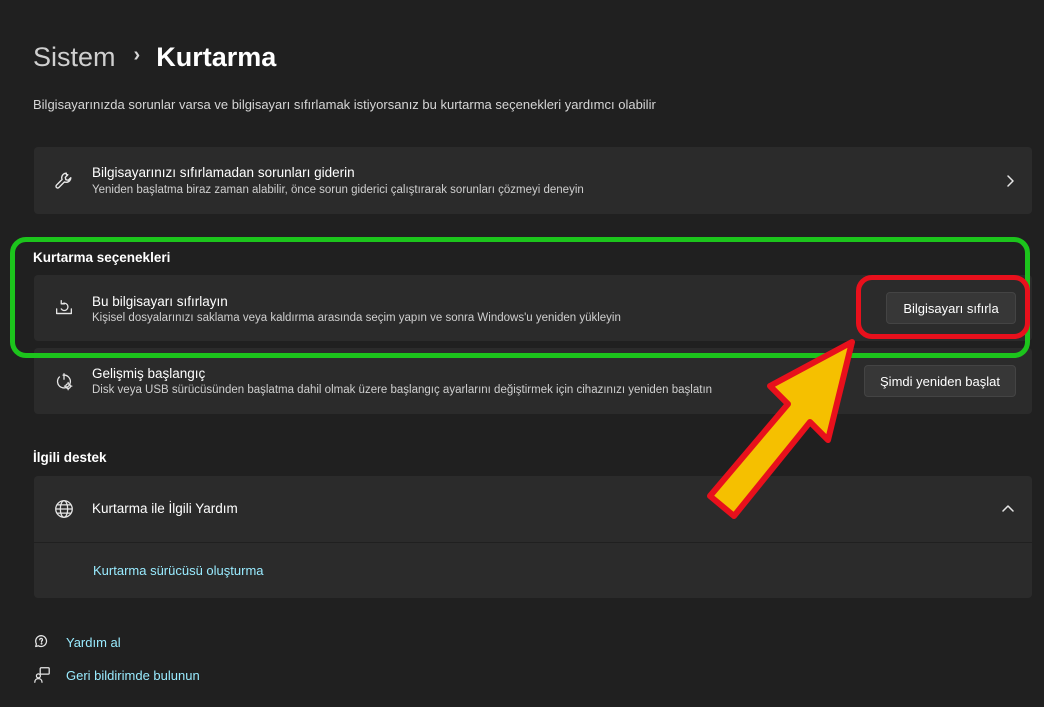  Describe the element at coordinates (940, 381) in the screenshot. I see `restart-now-button: Şimdi yeniden başlat` at that location.